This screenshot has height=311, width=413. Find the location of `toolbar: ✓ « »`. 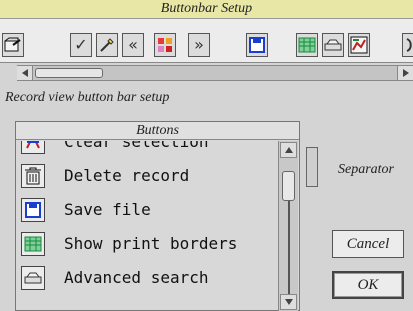

toolbar: ✓ « » is located at coordinates (206, 41).